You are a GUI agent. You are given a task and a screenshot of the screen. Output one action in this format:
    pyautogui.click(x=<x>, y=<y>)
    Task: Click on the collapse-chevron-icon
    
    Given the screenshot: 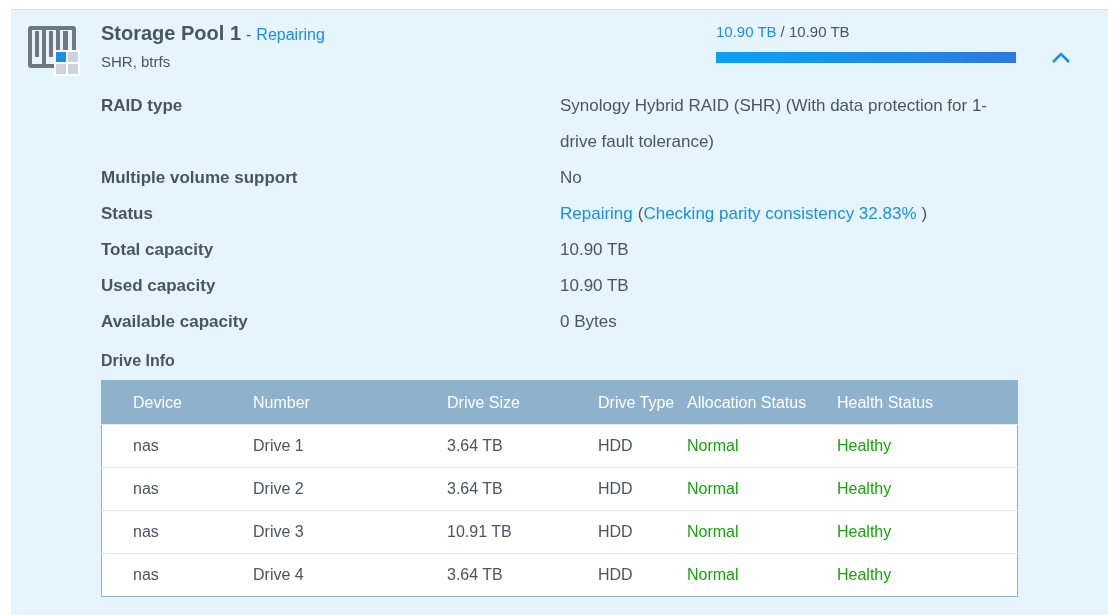 What is the action you would take?
    pyautogui.click(x=1061, y=58)
    